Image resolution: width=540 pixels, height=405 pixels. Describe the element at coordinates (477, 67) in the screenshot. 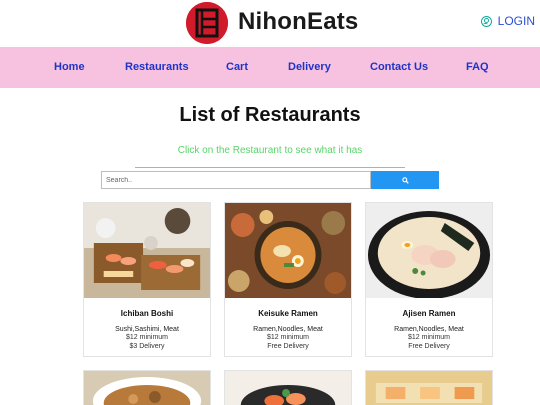

I see `nav-item-faq: FAQ` at that location.